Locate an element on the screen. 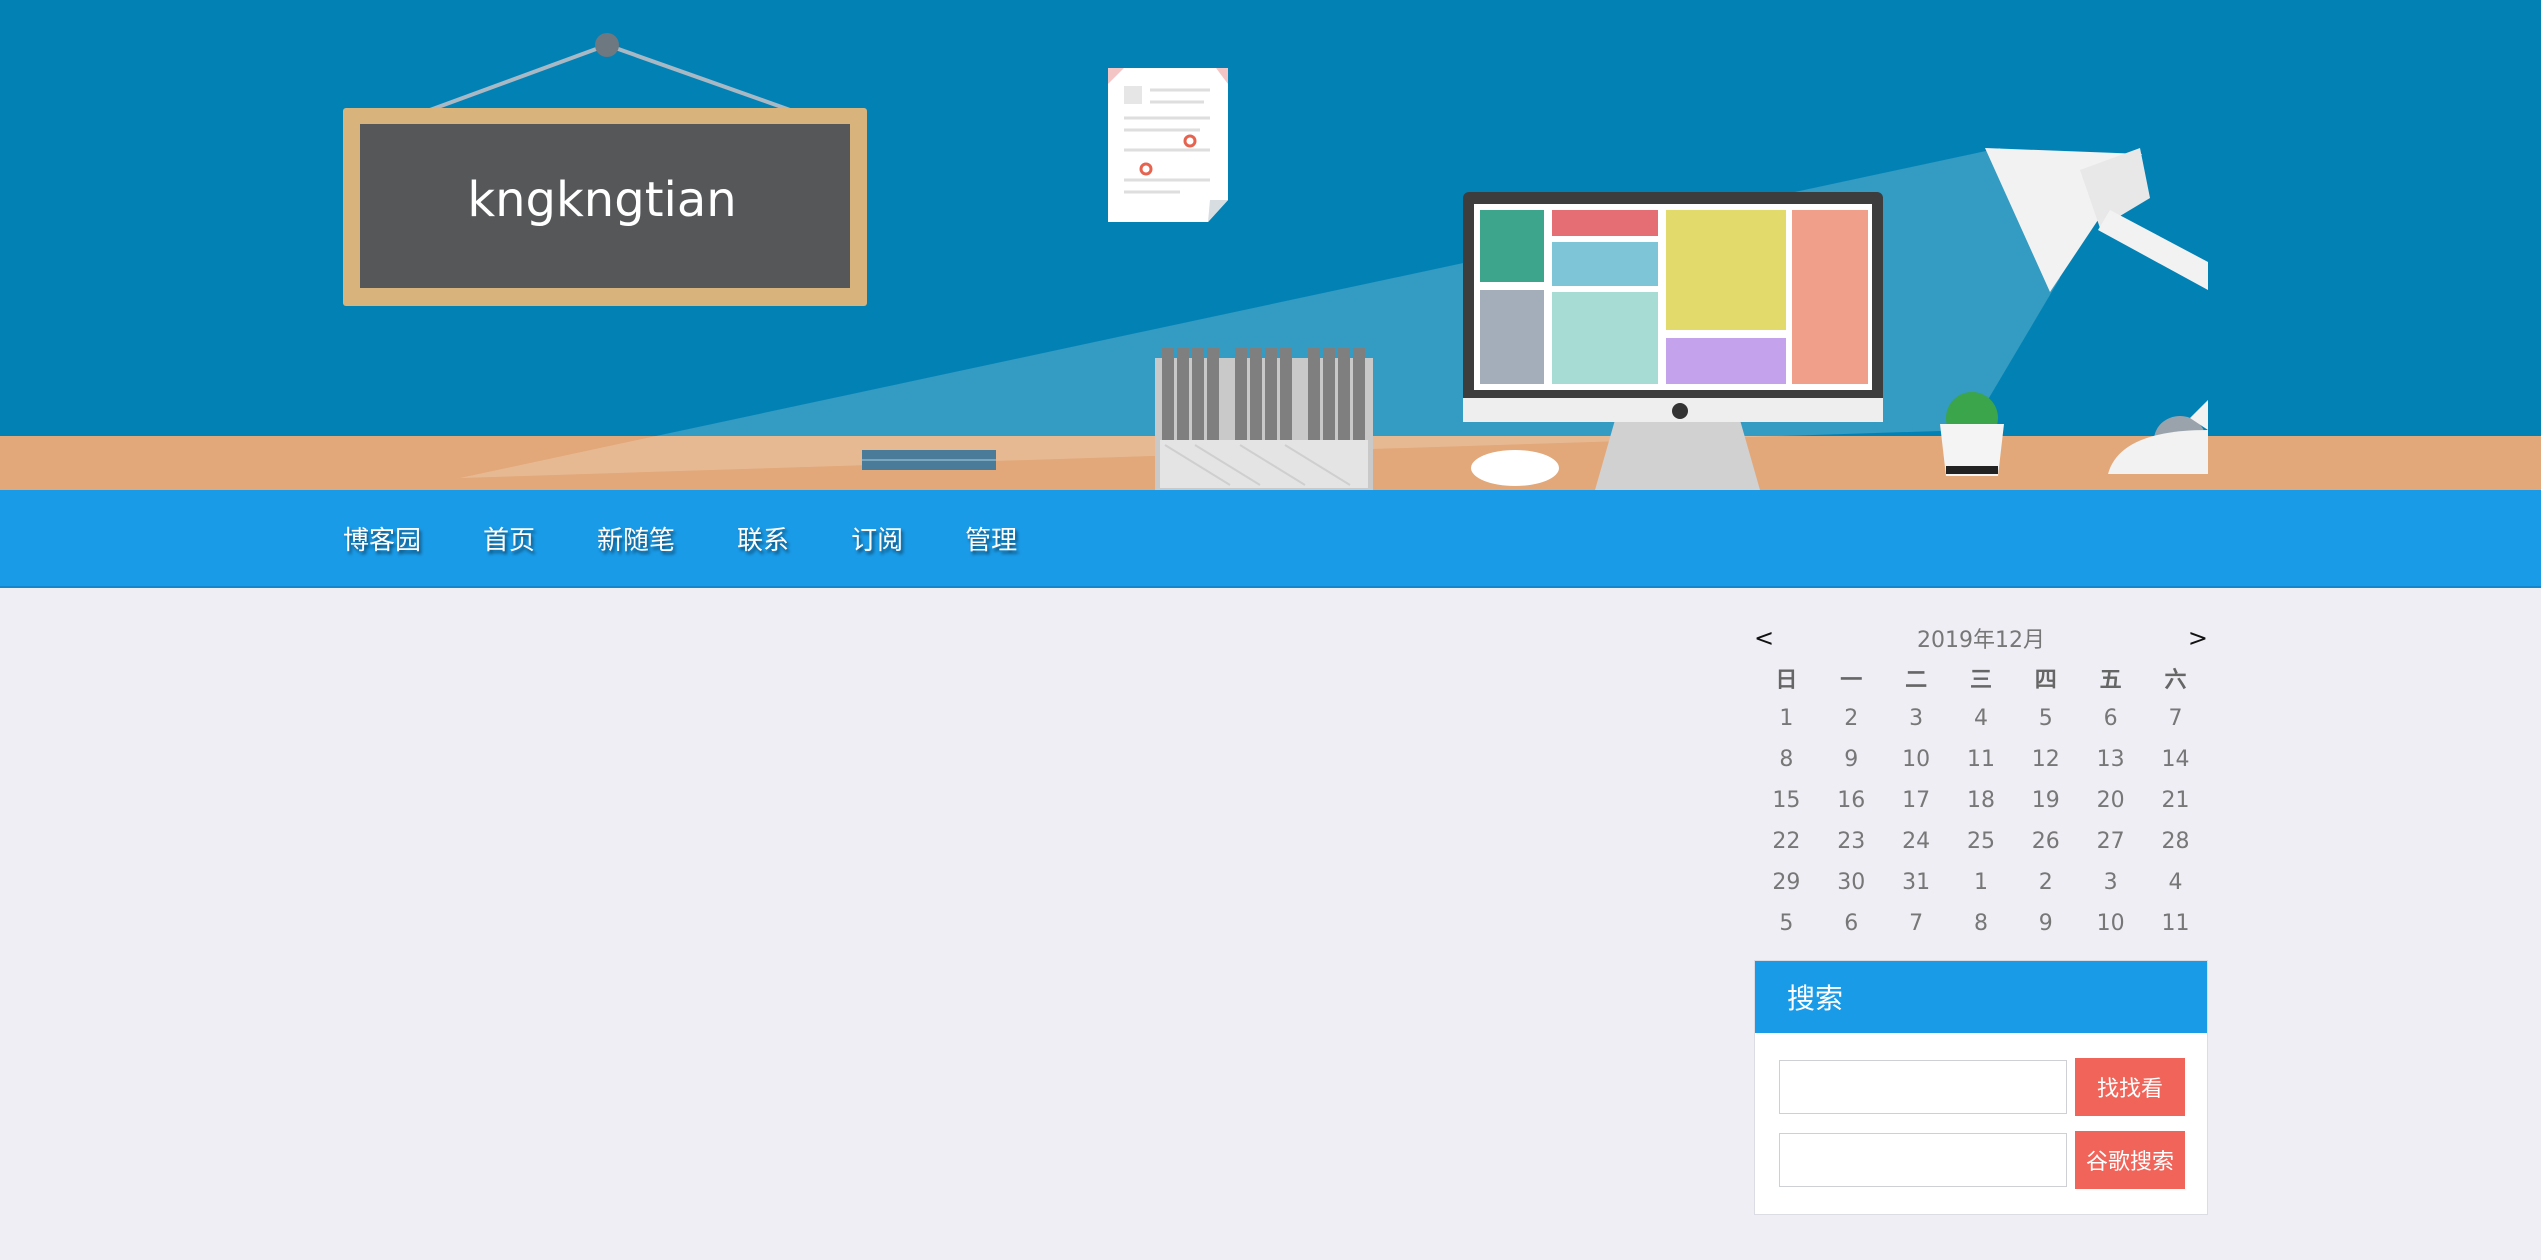 Image resolution: width=2541 pixels, height=1260 pixels. weekday-header: 五 is located at coordinates (2110, 680).